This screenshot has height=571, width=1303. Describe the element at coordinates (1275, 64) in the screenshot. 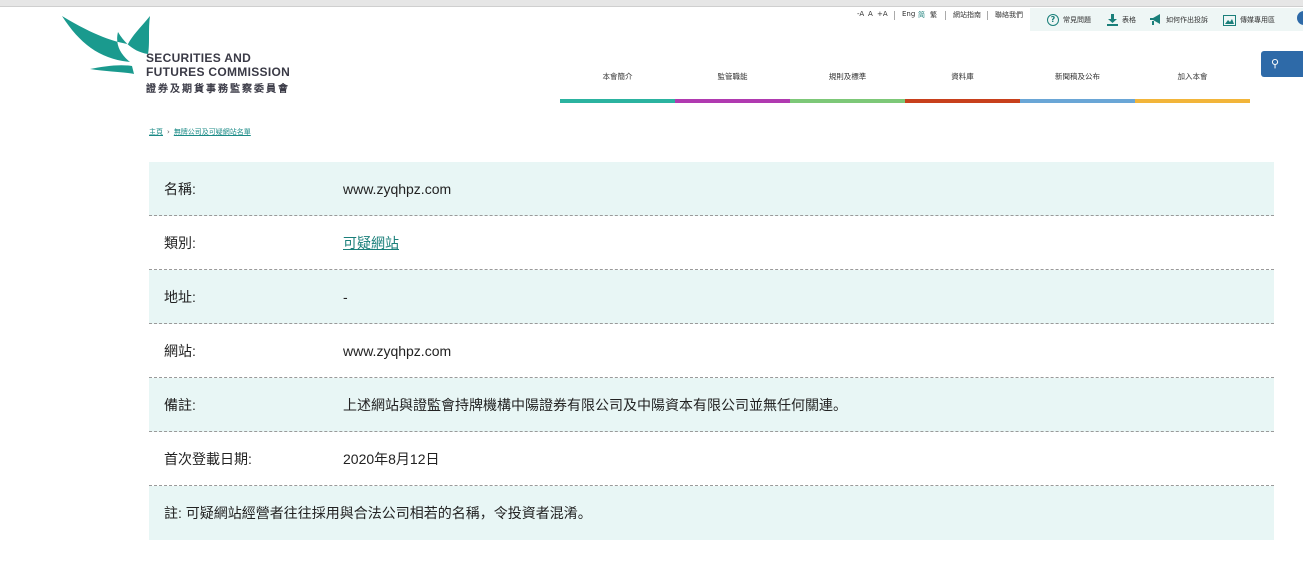

I see `search-icon: ⚲` at that location.